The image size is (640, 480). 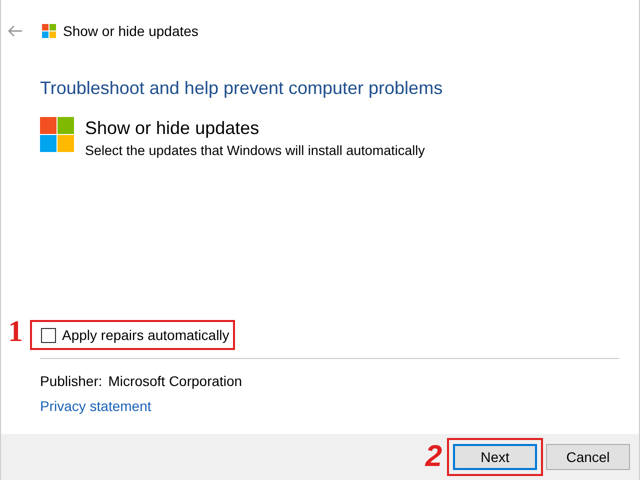 What do you see at coordinates (495, 457) in the screenshot?
I see `next-button: Next` at bounding box center [495, 457].